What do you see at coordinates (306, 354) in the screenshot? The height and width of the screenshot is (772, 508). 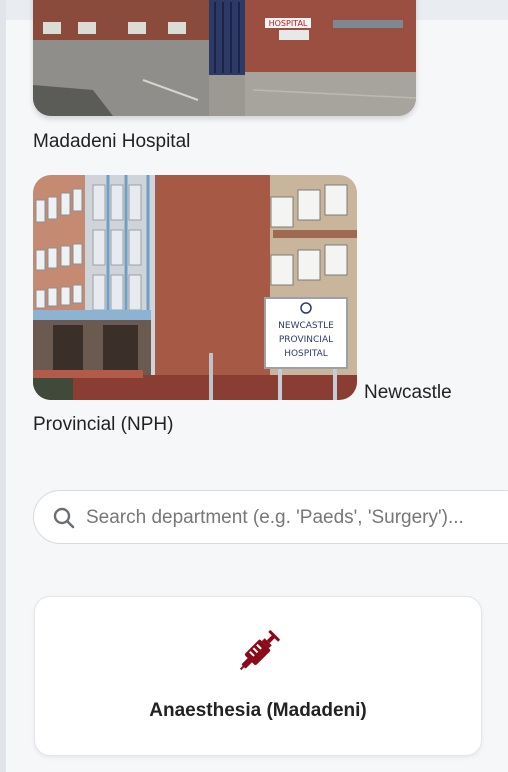 I see `sign-line-3: HOSPITAL` at bounding box center [306, 354].